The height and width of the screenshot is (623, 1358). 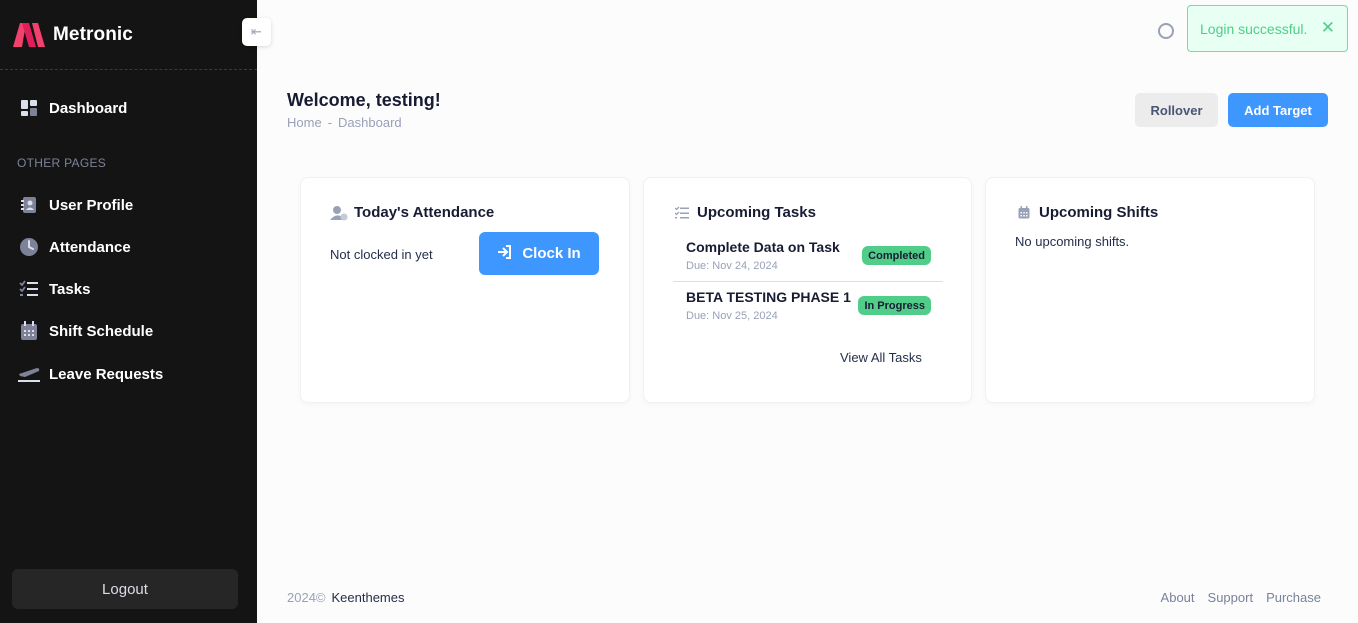 What do you see at coordinates (1231, 597) in the screenshot?
I see `footer-link-support: Support` at bounding box center [1231, 597].